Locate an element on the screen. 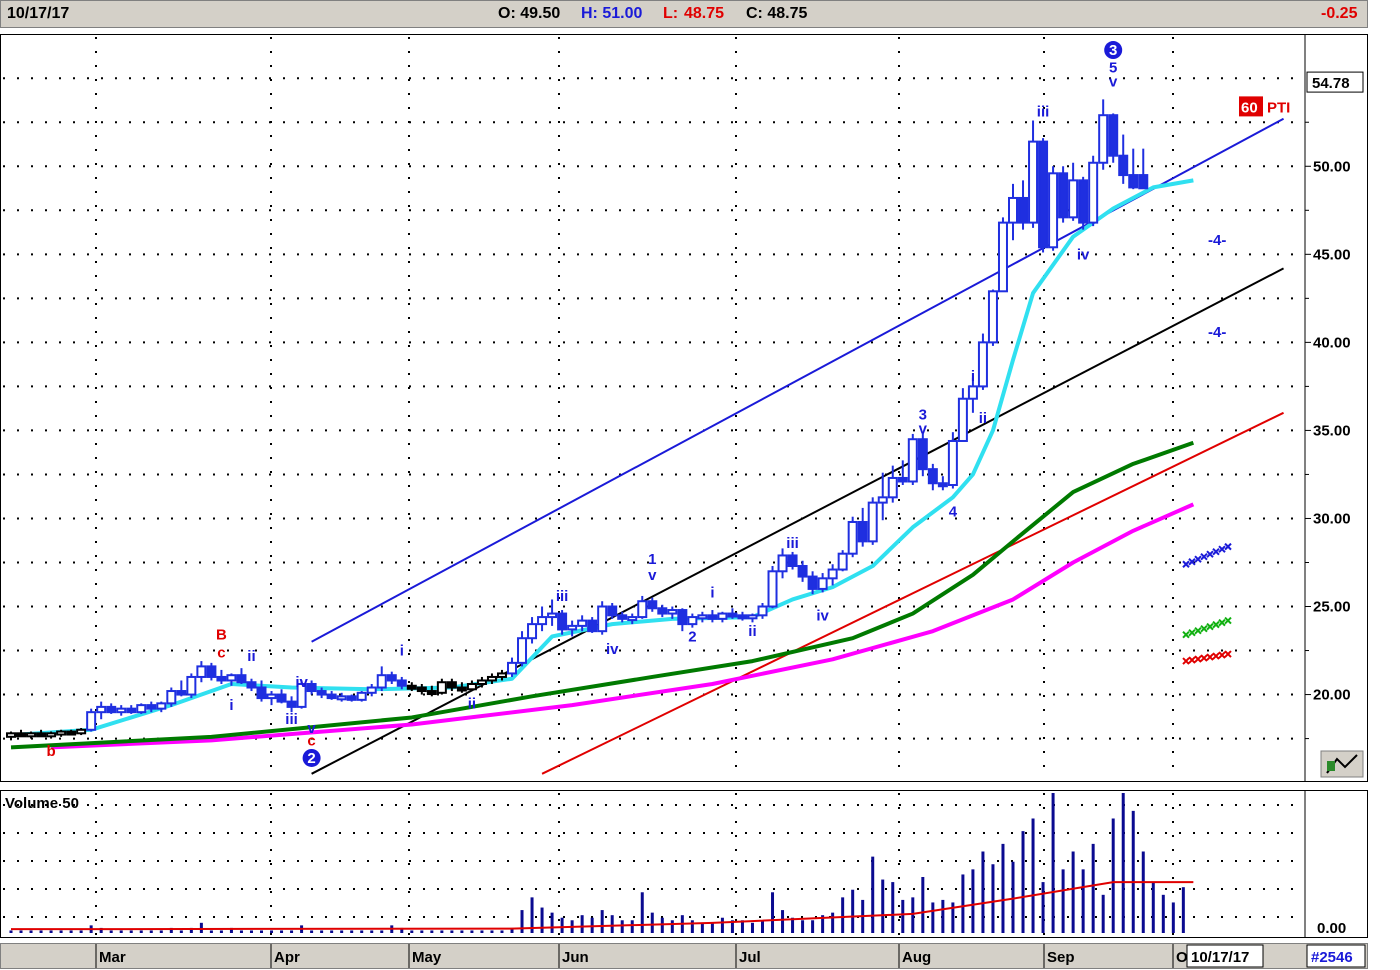 This screenshot has width=1400, height=970. wave-label: 4 is located at coordinates (953, 511).